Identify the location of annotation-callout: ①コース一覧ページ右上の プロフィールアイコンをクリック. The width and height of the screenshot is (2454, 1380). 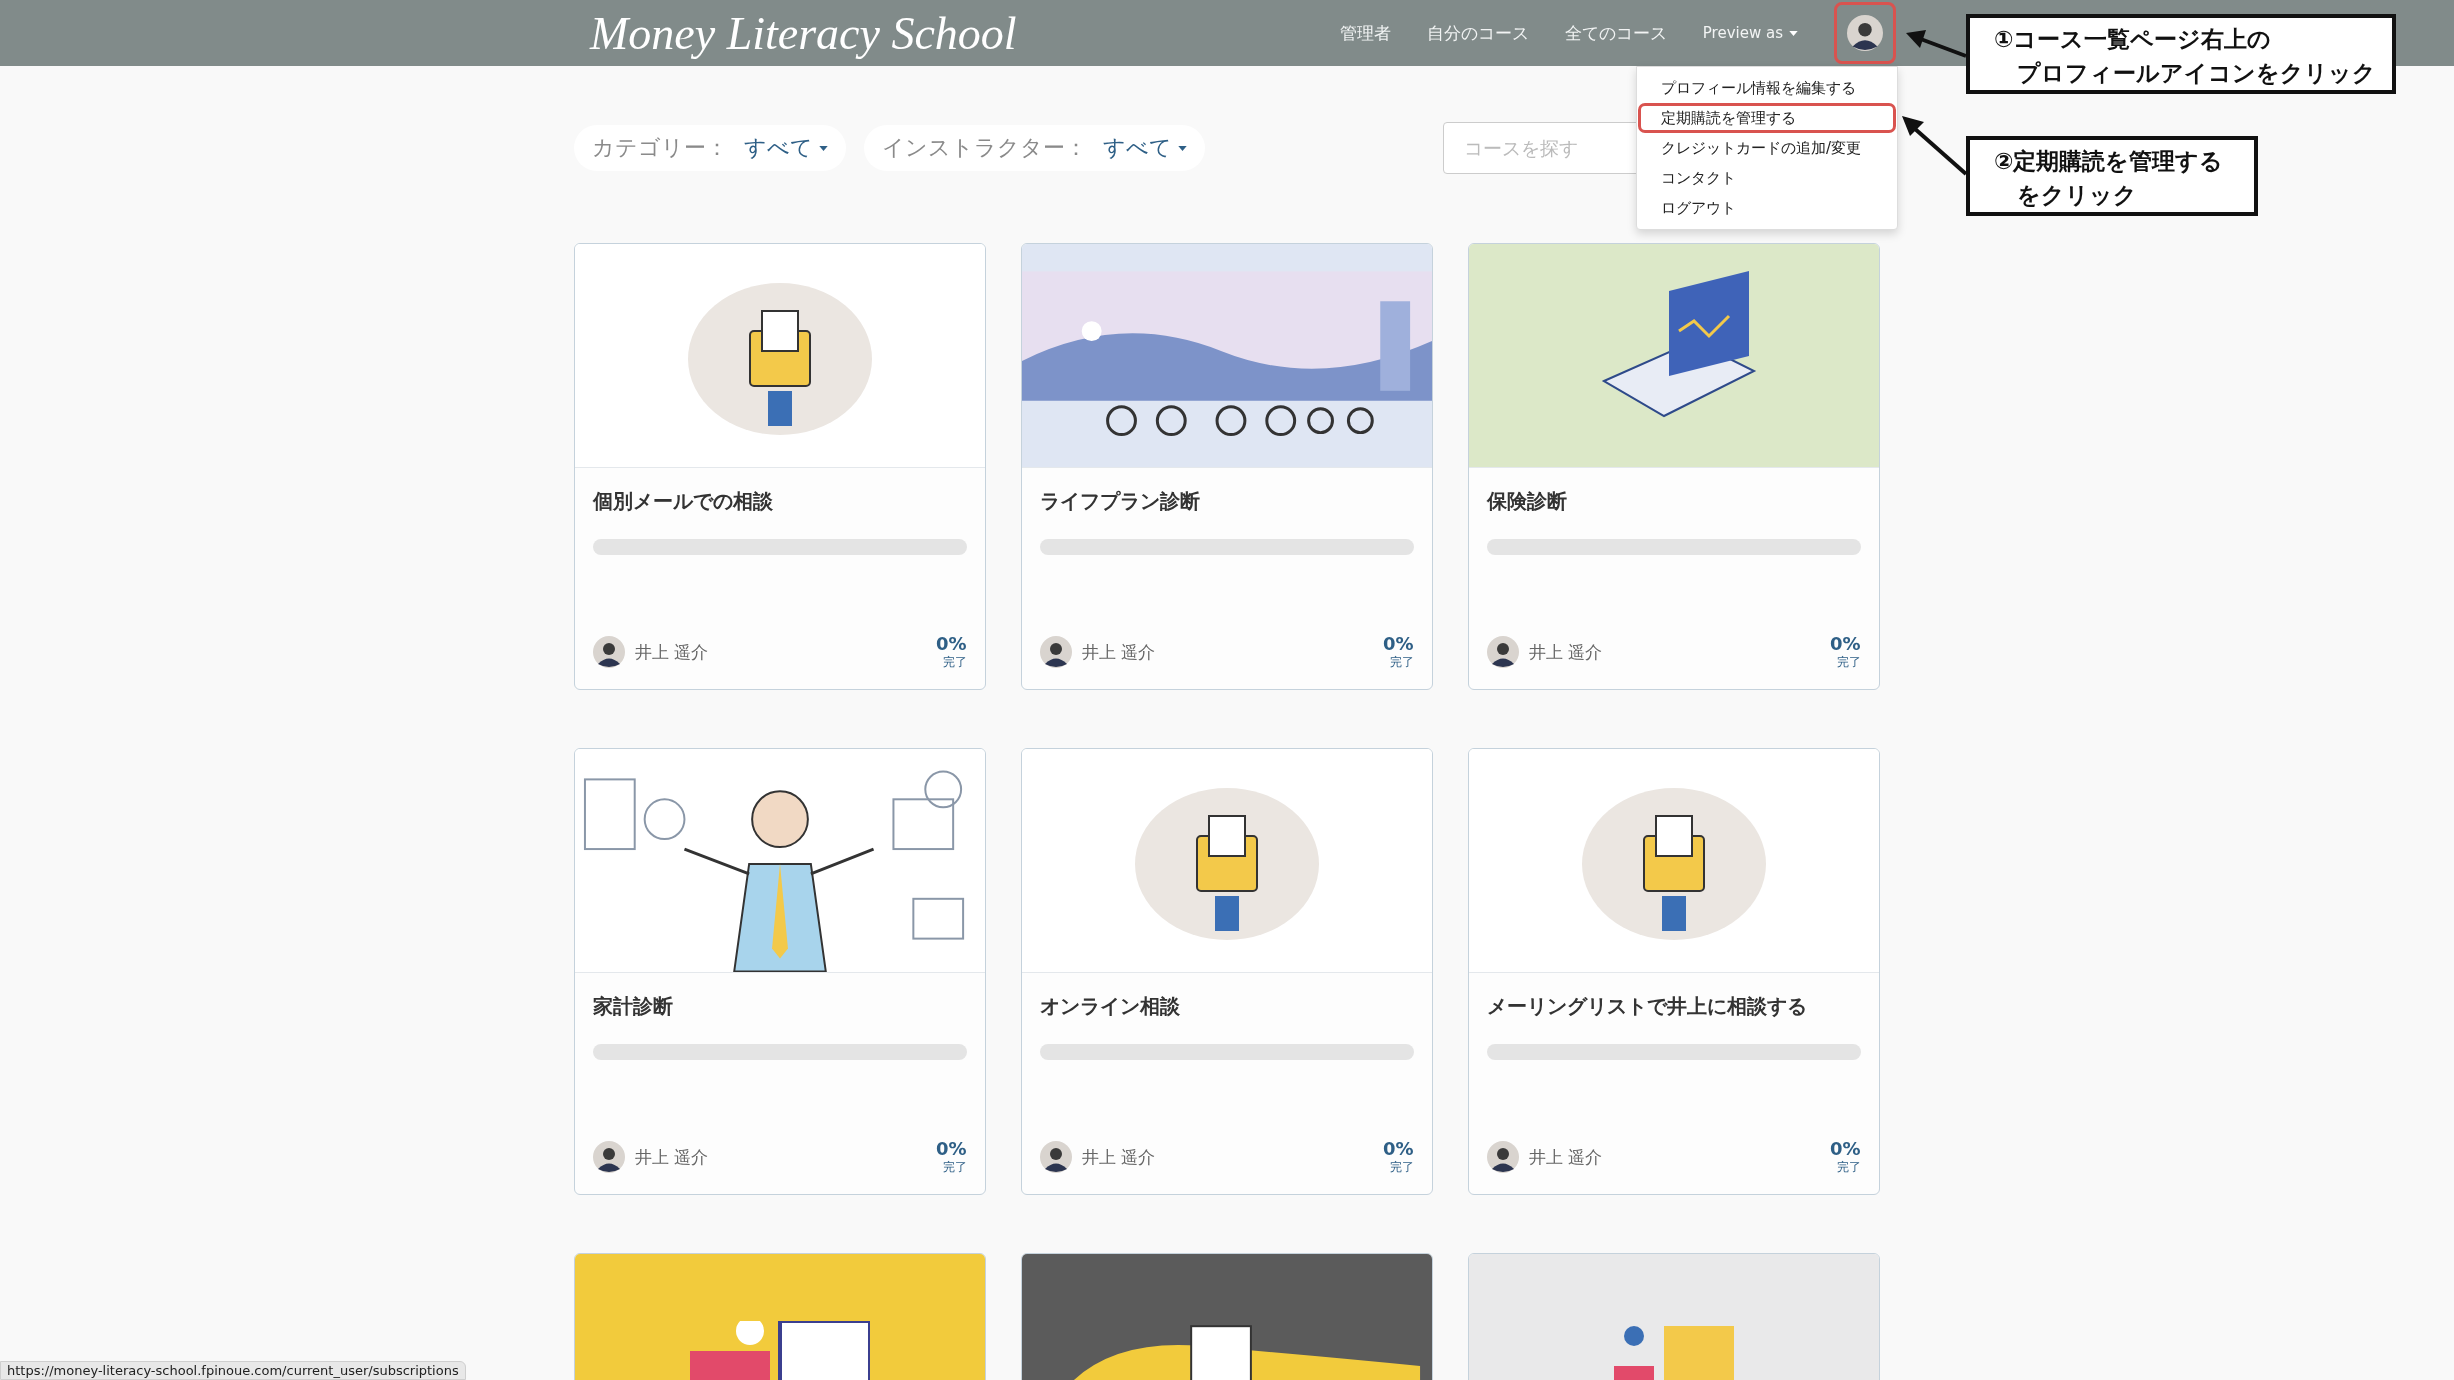
(2181, 54).